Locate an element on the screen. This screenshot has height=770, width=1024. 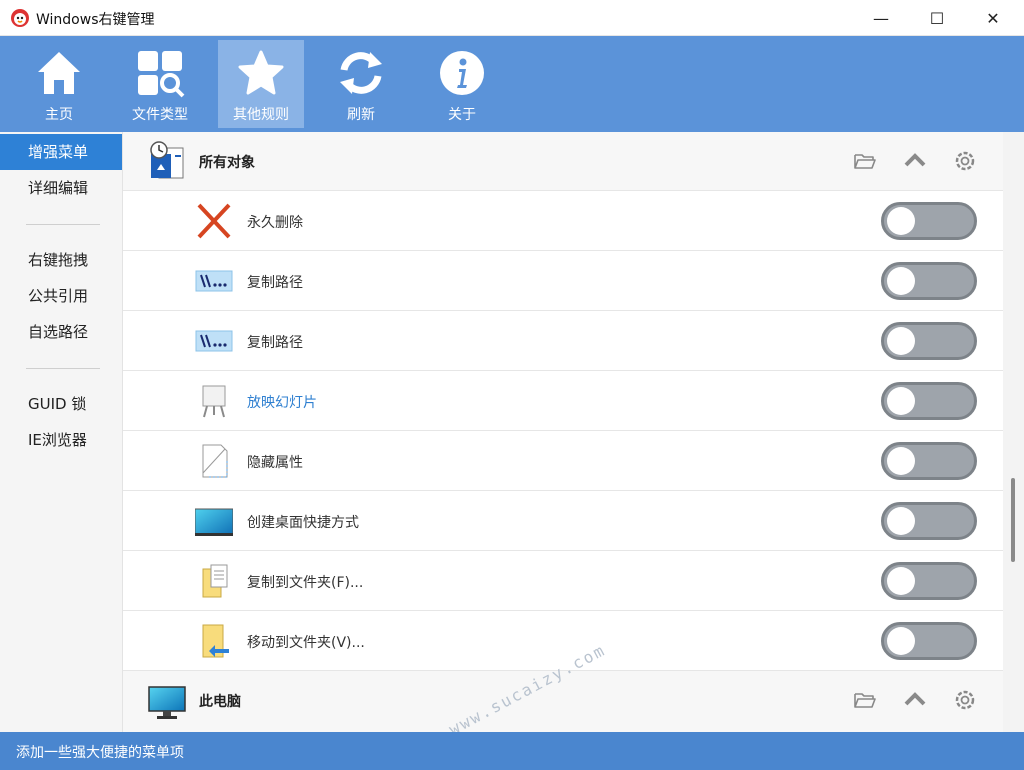
toolbar-refresh-button: 刷新 is located at coordinates (361, 84).